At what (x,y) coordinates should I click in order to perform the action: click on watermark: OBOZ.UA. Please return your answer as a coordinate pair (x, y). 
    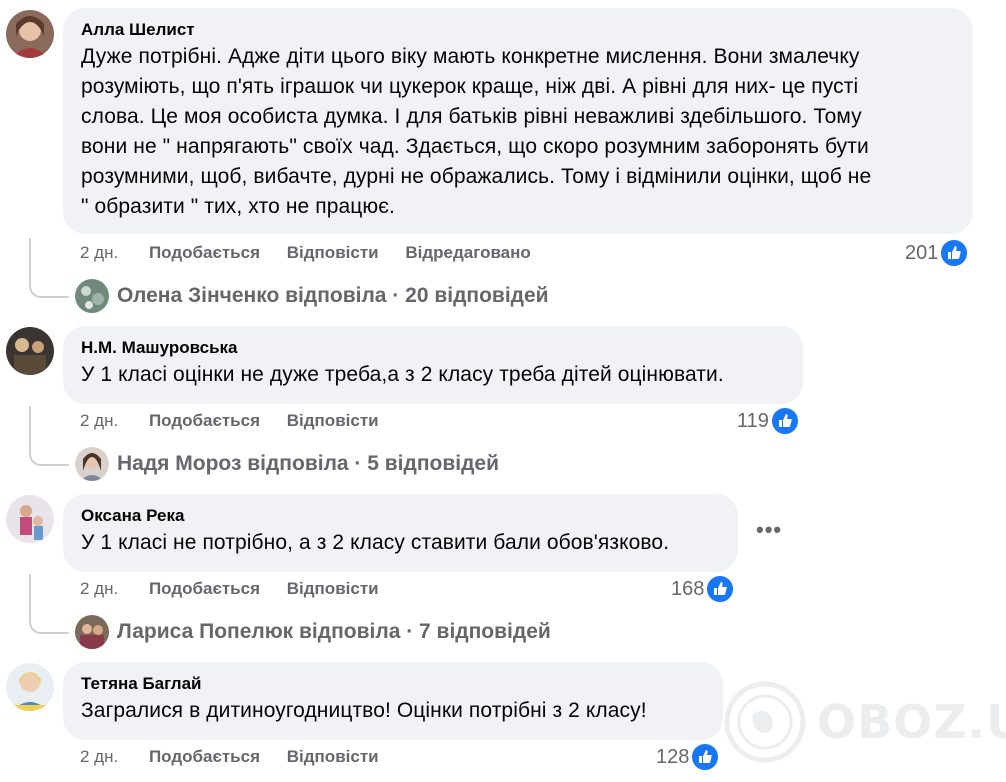
    Looking at the image, I should click on (864, 722).